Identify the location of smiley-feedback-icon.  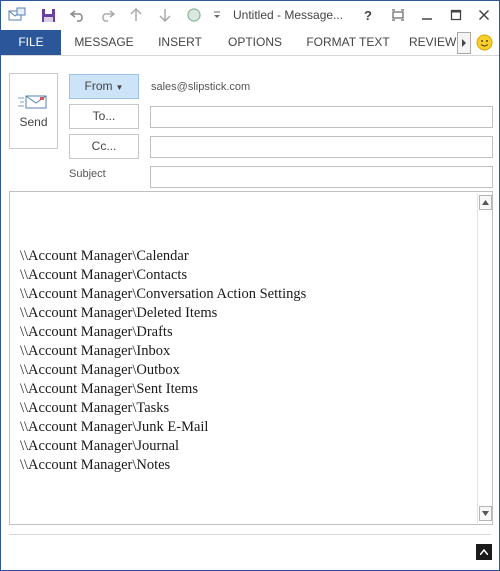
(484, 42).